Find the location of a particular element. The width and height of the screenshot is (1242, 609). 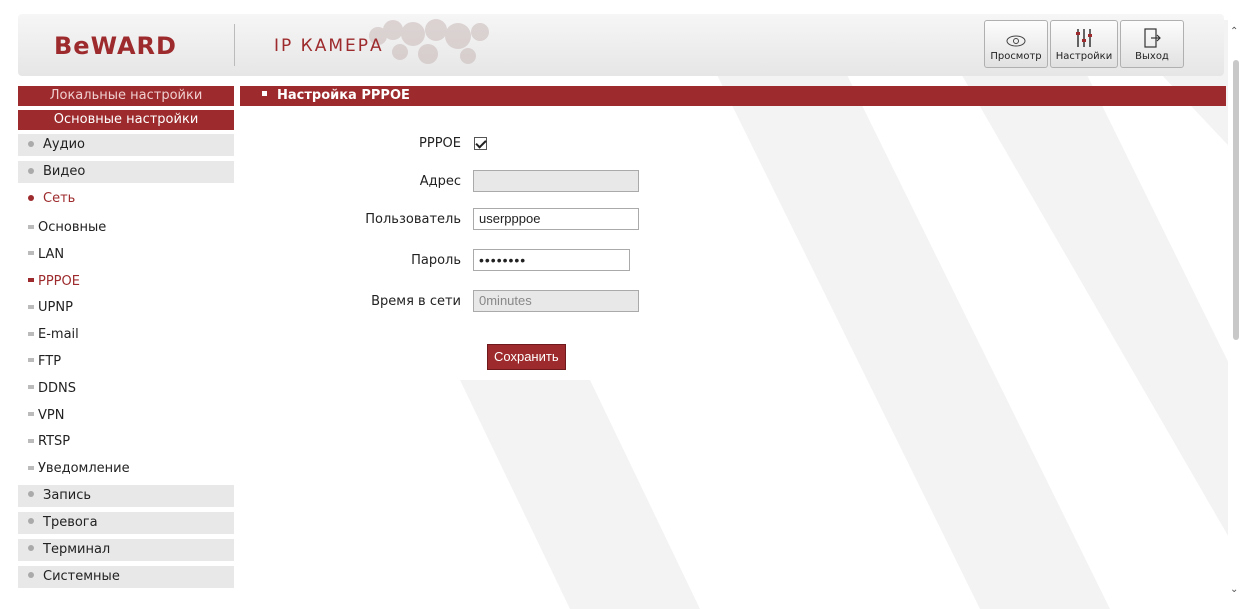

sidebar-item-record: Запись is located at coordinates (126, 495).